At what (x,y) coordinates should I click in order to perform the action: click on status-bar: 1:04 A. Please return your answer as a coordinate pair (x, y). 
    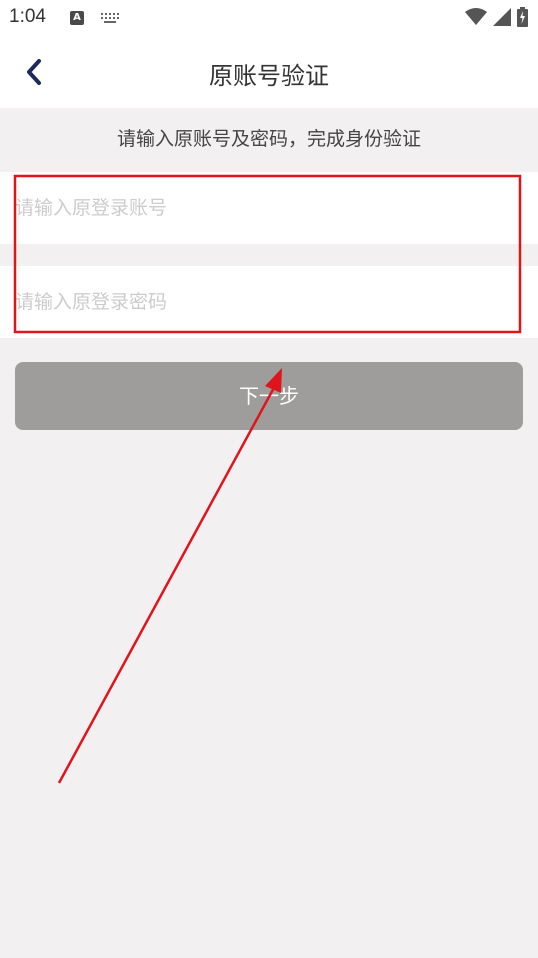
    Looking at the image, I should click on (269, 18).